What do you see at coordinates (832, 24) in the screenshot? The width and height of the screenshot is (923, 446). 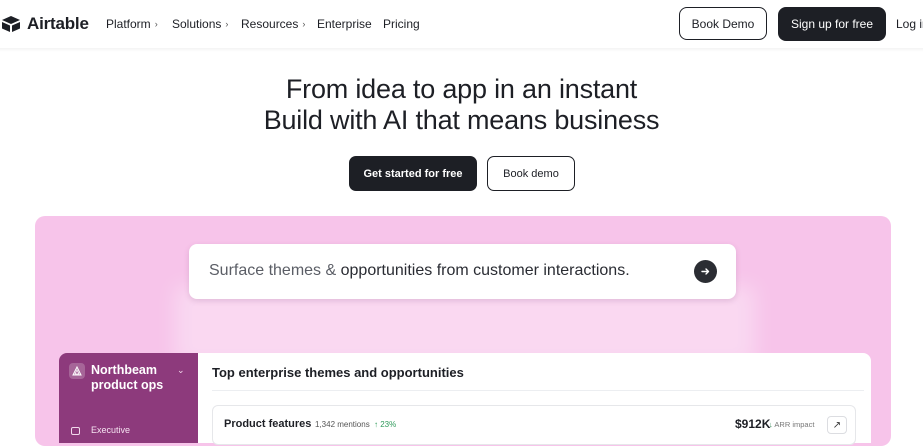 I see `signup-button: Sign up for free` at bounding box center [832, 24].